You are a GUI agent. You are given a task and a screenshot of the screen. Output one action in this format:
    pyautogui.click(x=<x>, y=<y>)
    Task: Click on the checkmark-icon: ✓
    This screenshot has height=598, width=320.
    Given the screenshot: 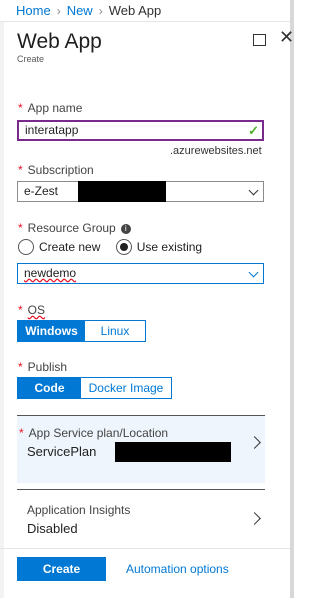 What is the action you would take?
    pyautogui.click(x=253, y=130)
    